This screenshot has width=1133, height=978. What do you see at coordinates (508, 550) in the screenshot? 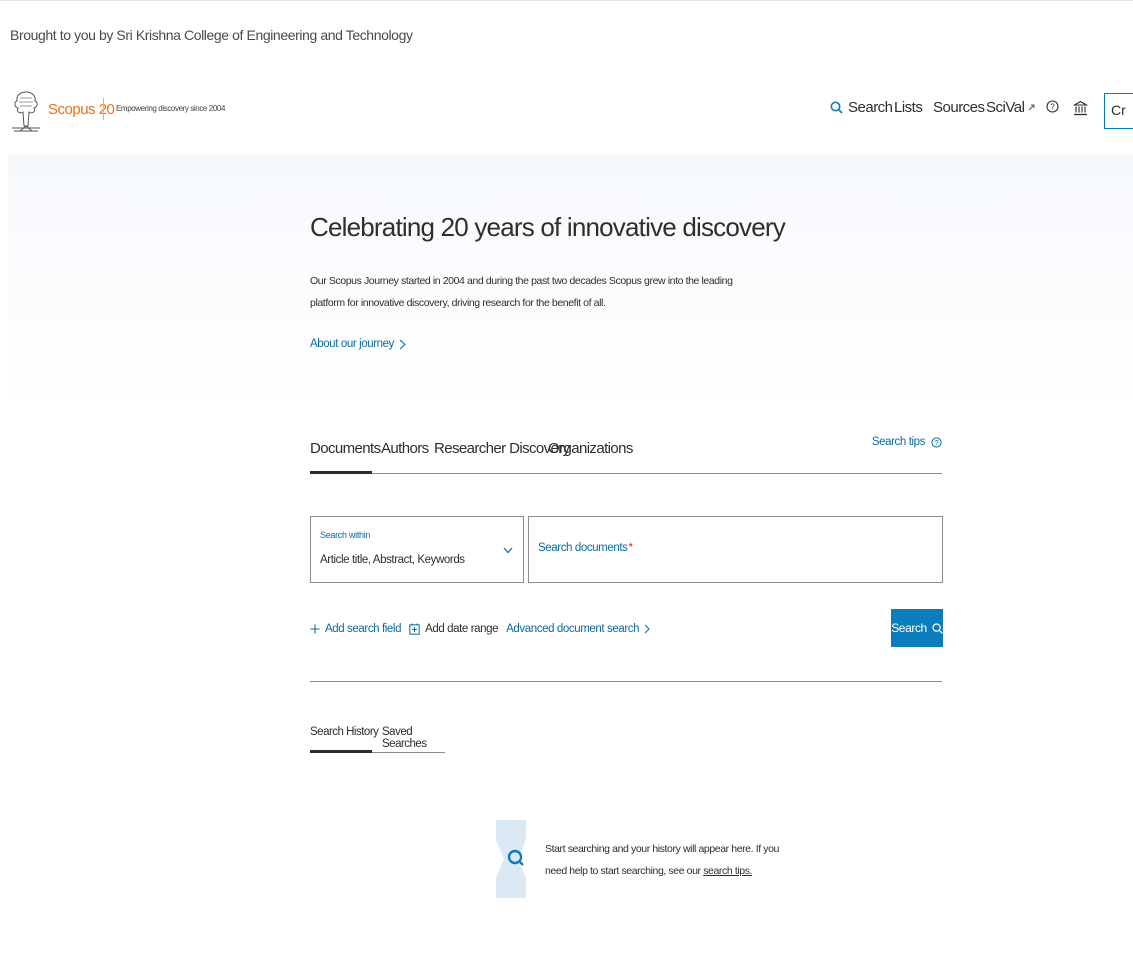
I see `chevron-down-icon` at bounding box center [508, 550].